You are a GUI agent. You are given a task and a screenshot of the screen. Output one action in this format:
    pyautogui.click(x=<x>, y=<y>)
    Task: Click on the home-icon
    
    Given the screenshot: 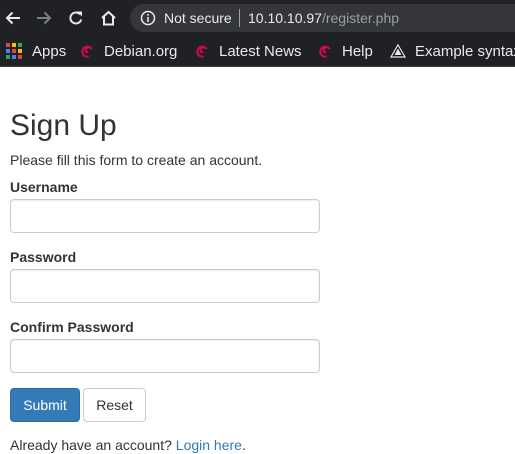 What is the action you would take?
    pyautogui.click(x=108, y=18)
    